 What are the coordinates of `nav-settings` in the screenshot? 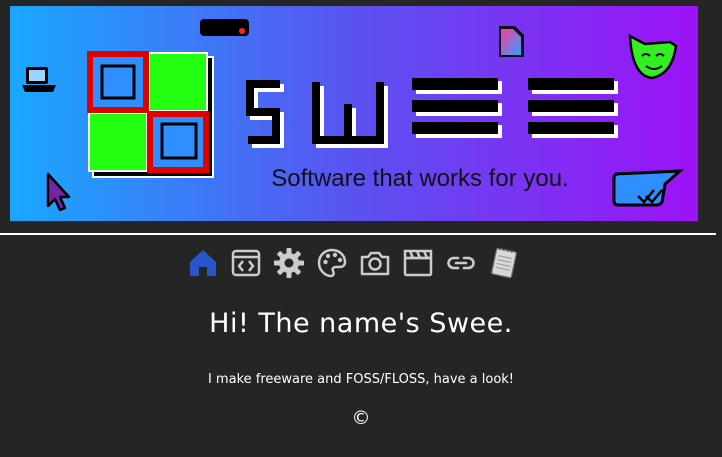 It's located at (288, 263).